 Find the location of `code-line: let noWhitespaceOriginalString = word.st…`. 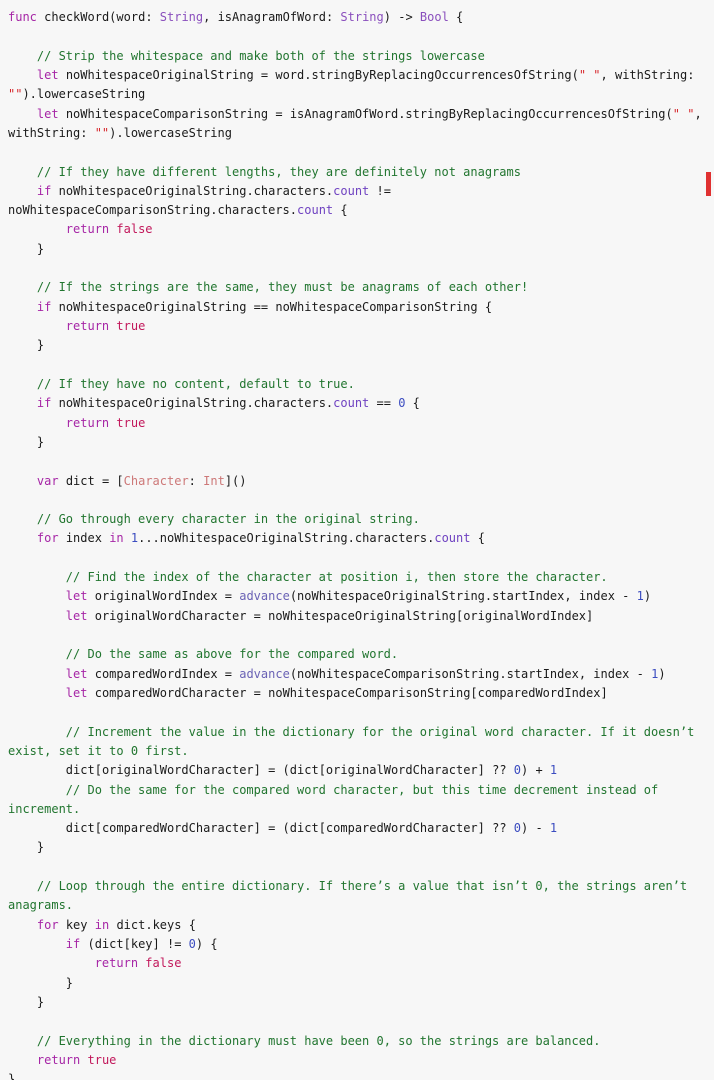

code-line: let noWhitespaceOriginalString = word.st… is located at coordinates (355, 84).